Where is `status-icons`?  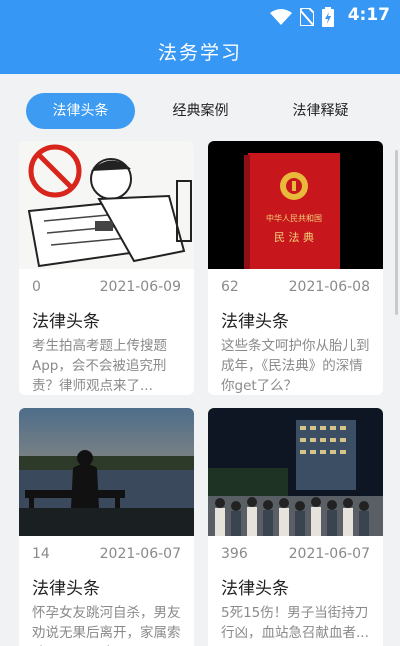 status-icons is located at coordinates (302, 17).